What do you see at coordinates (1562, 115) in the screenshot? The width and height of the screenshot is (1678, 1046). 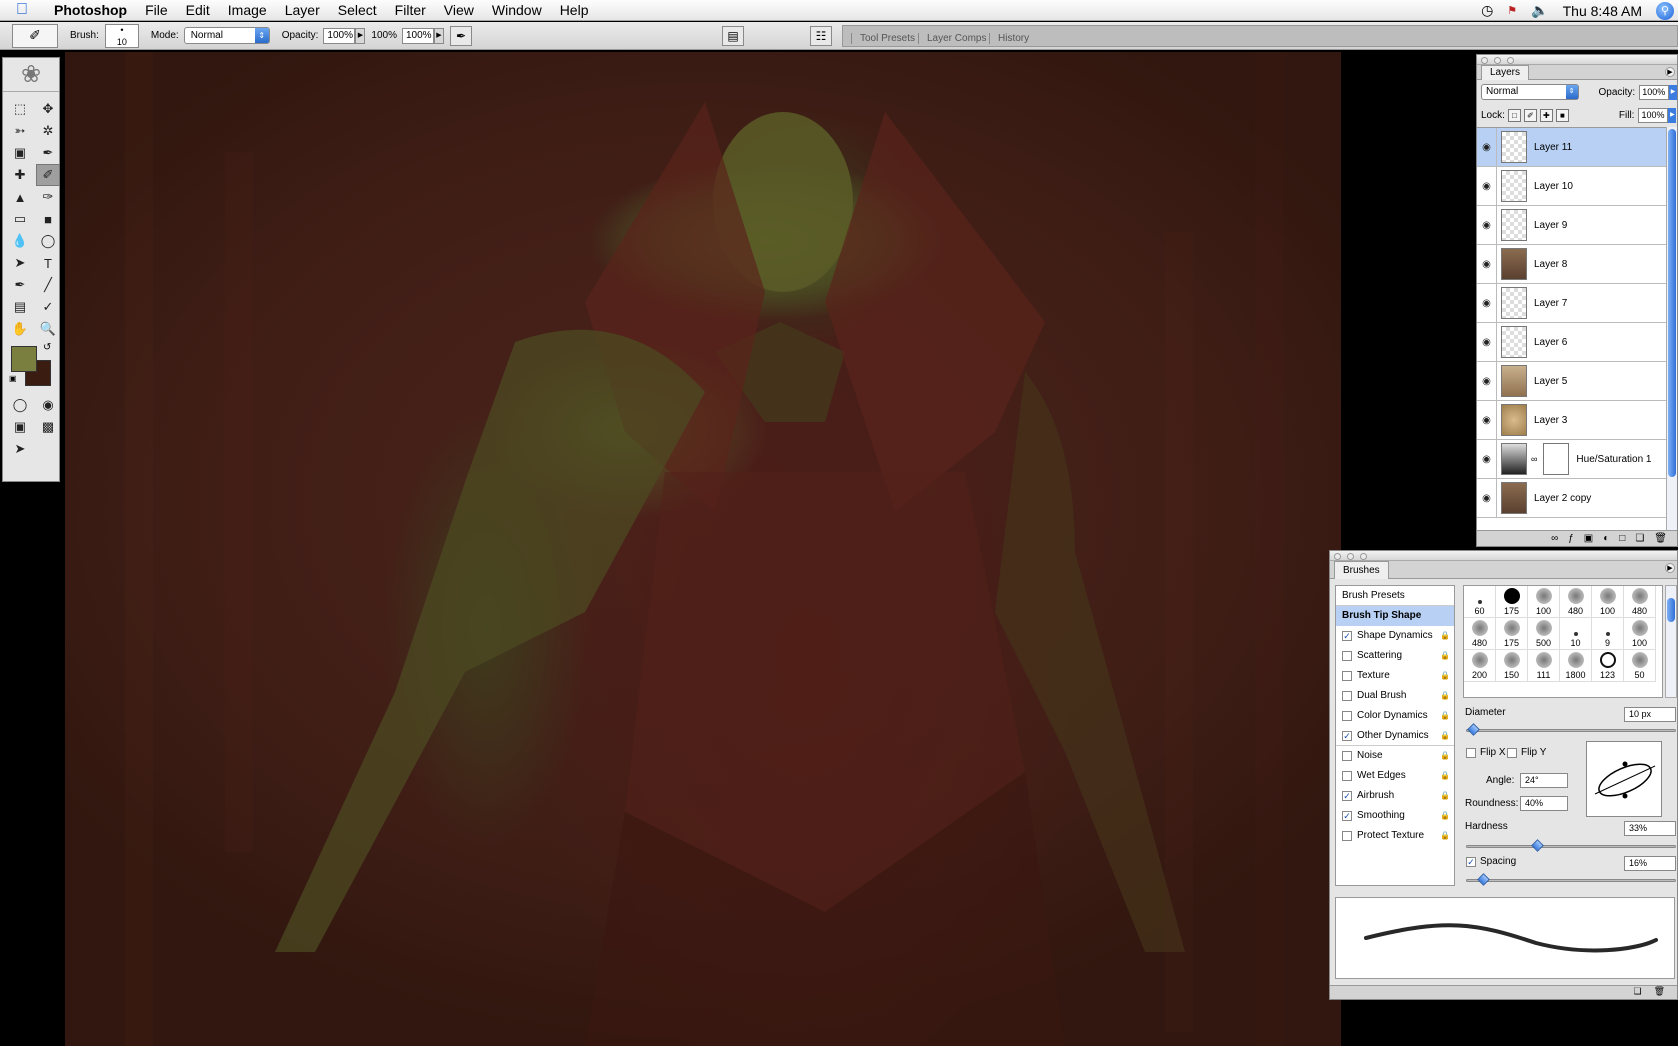 I see `lock-all-icon: ■` at bounding box center [1562, 115].